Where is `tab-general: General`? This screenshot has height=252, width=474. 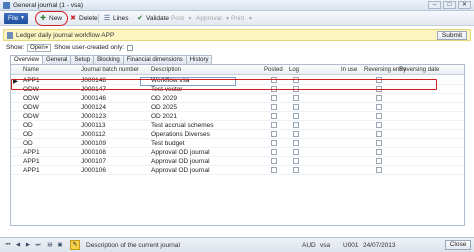 tab-general: General is located at coordinates (57, 59).